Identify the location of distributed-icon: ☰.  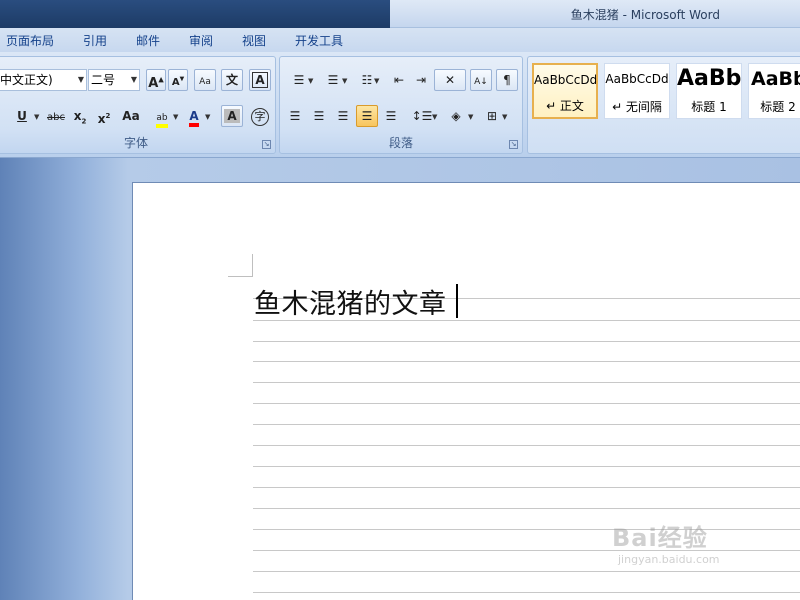
(391, 116).